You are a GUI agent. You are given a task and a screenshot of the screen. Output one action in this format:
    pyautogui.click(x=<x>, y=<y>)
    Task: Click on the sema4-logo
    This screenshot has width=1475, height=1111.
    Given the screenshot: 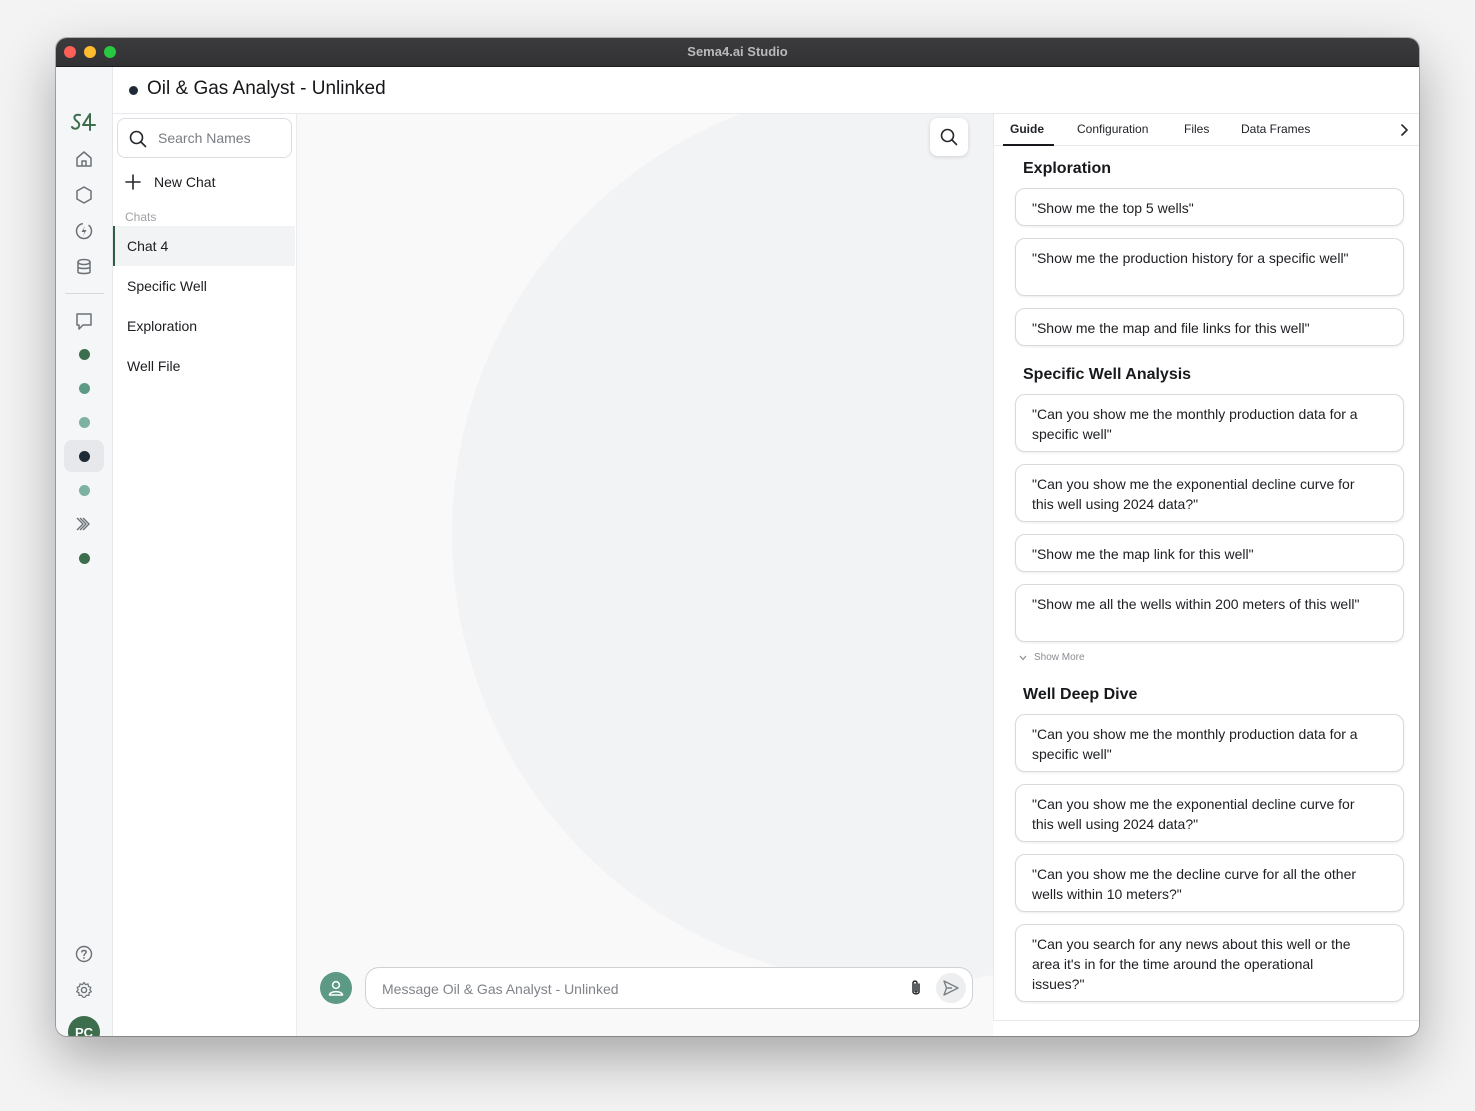 What is the action you would take?
    pyautogui.click(x=84, y=124)
    